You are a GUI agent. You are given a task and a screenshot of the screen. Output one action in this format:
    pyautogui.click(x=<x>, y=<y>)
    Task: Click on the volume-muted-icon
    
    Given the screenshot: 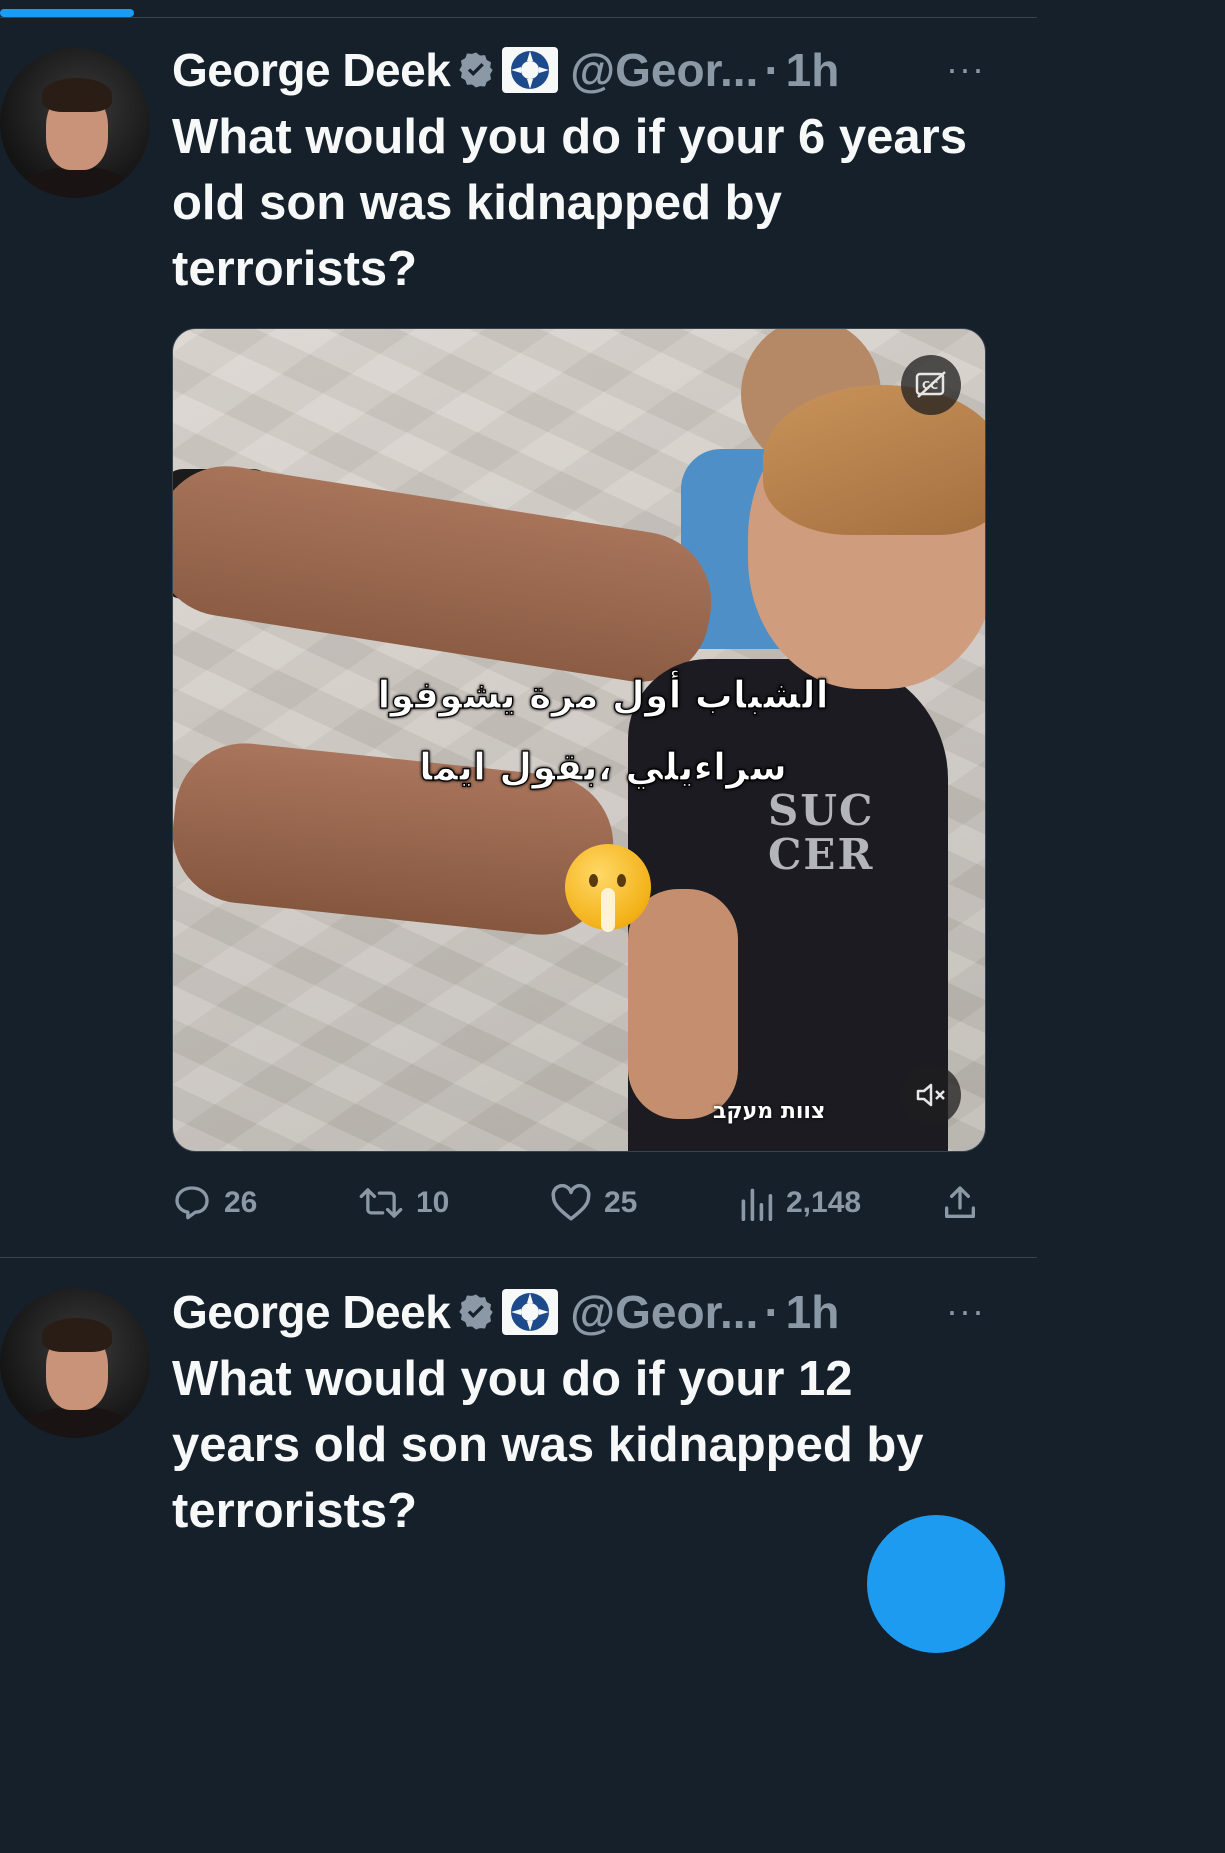 What is the action you would take?
    pyautogui.click(x=931, y=1095)
    